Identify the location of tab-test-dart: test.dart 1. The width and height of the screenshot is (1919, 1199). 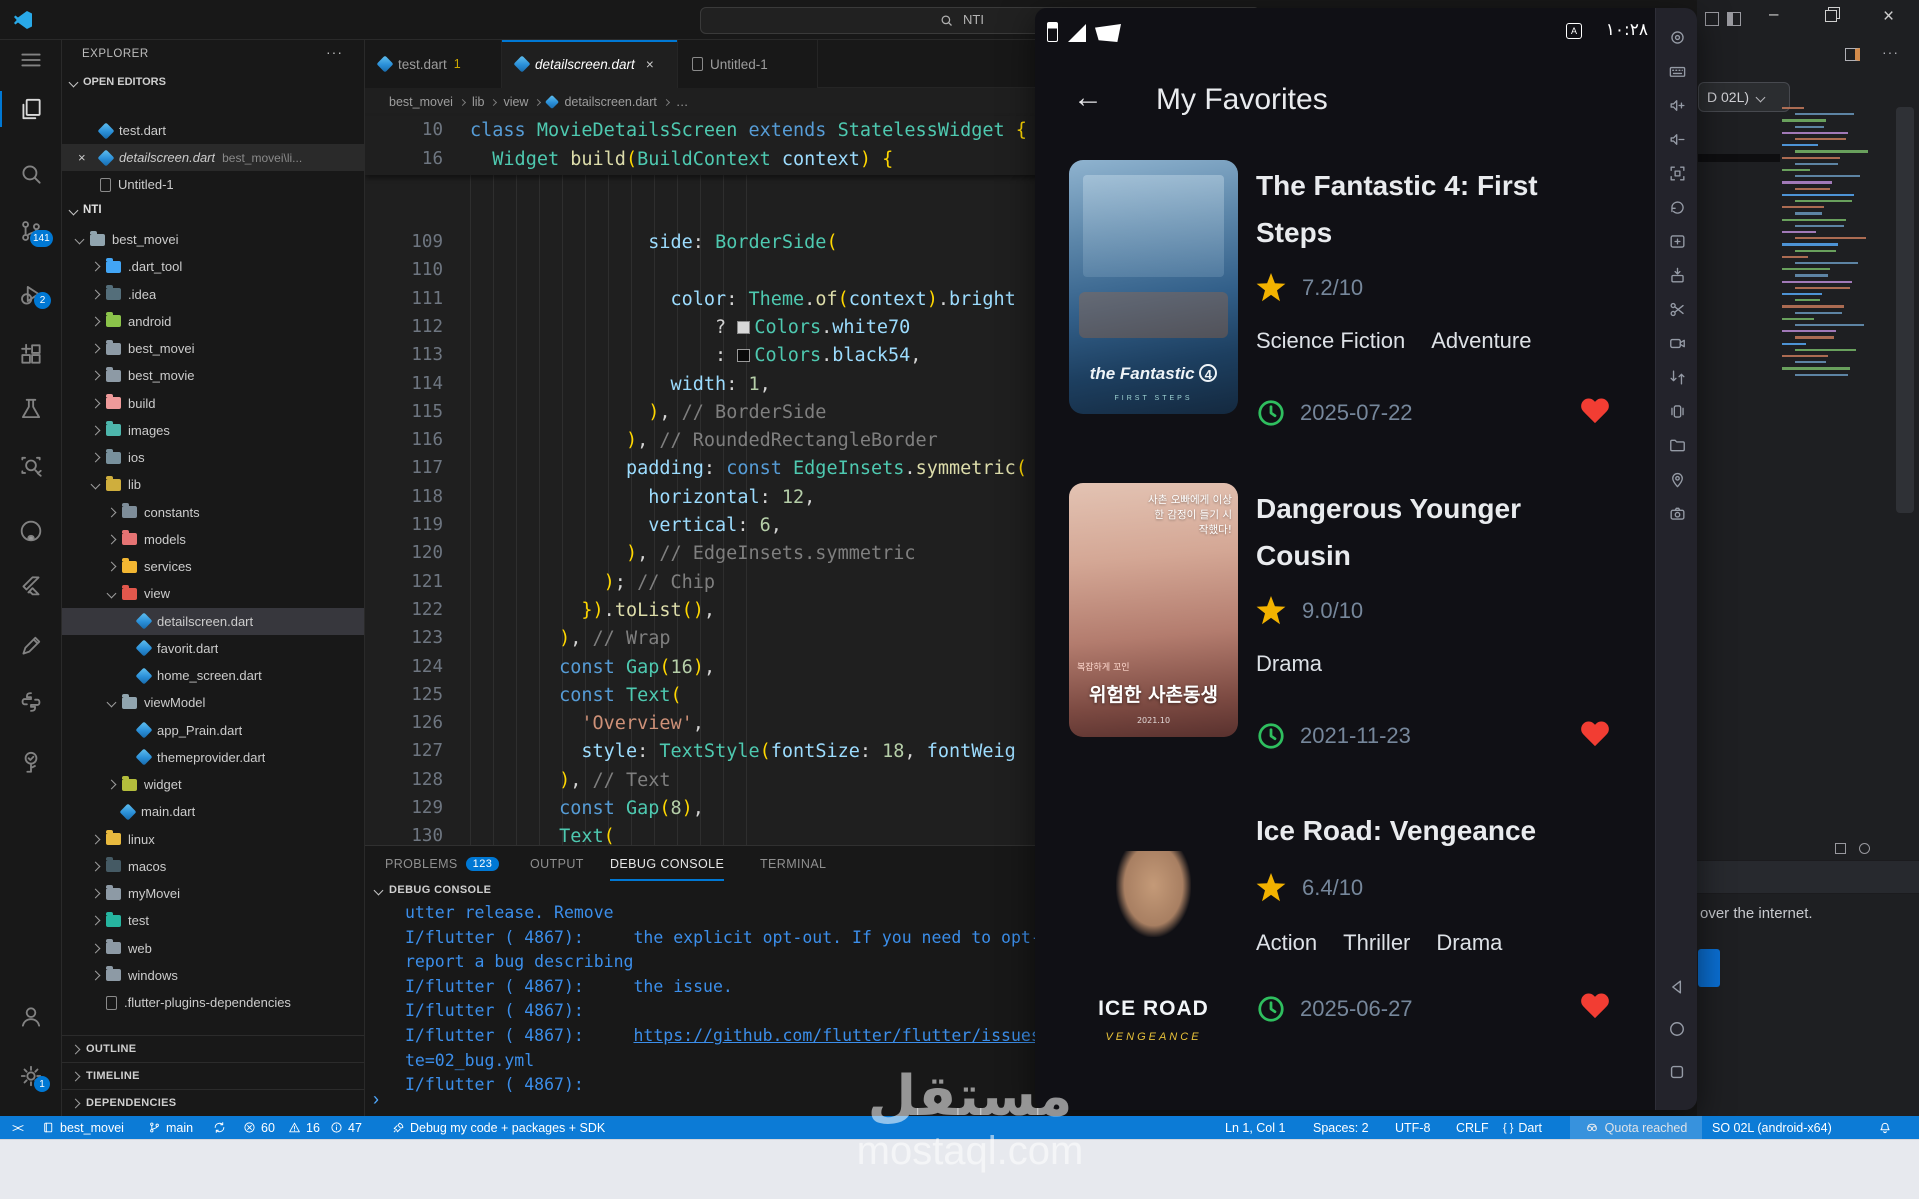
(433, 64).